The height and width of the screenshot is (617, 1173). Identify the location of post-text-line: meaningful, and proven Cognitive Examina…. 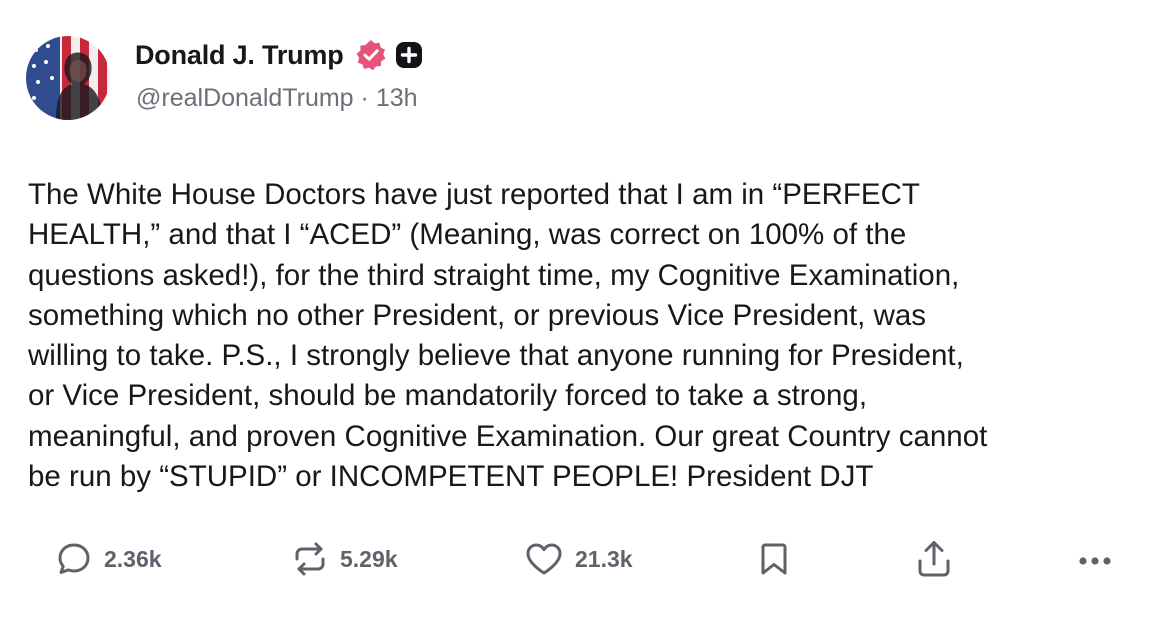
(508, 436).